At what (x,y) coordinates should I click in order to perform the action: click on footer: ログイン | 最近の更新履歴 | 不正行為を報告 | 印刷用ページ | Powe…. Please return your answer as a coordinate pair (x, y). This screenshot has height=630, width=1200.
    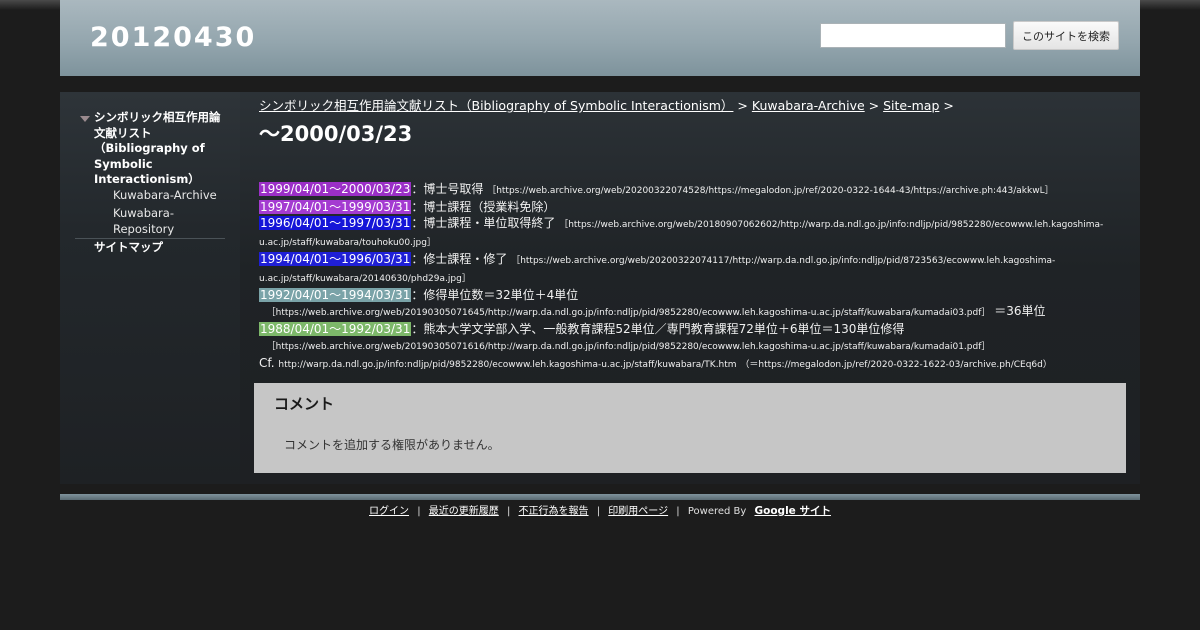
    Looking at the image, I should click on (600, 511).